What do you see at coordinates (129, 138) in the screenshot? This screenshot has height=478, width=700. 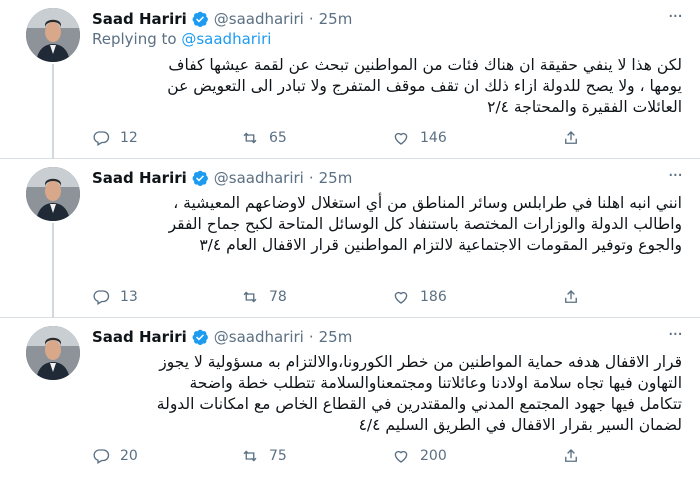 I see `reply-count: 12` at bounding box center [129, 138].